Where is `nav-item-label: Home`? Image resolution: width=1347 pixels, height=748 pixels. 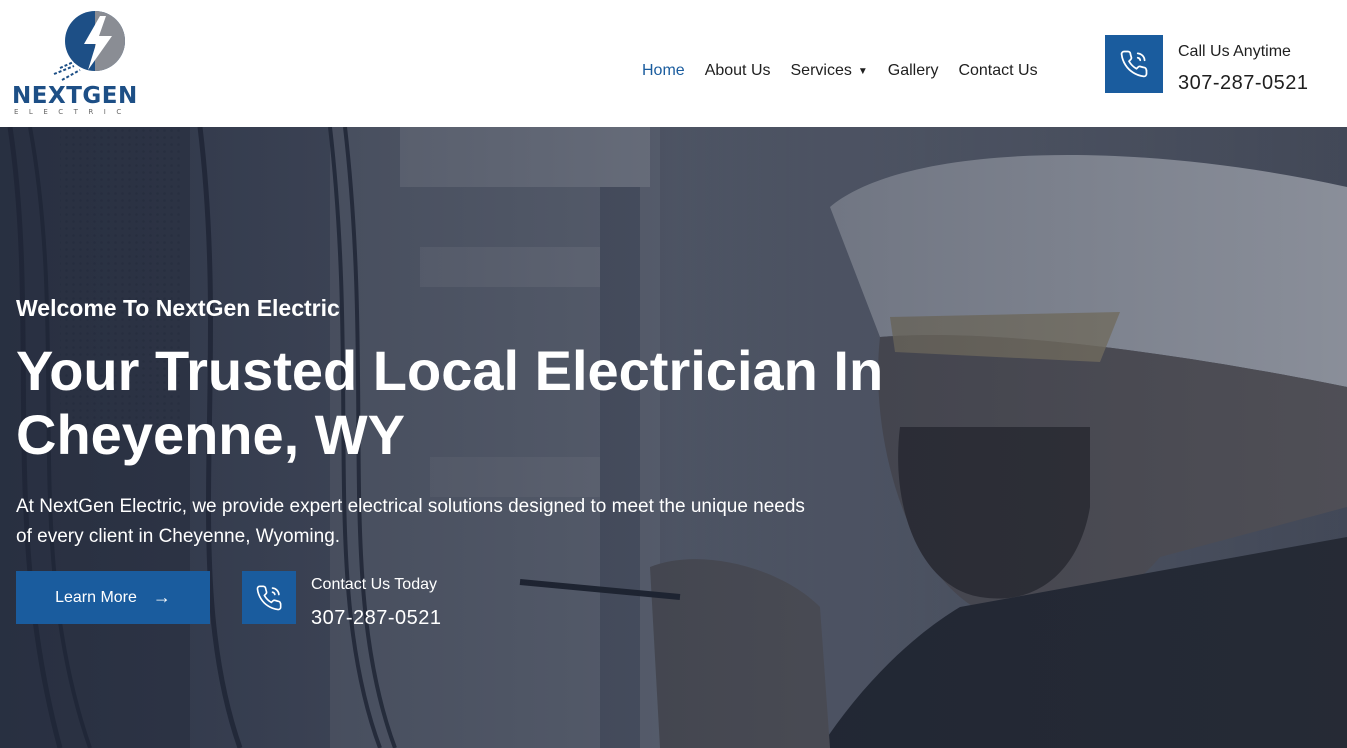
nav-item-label: Home is located at coordinates (663, 70).